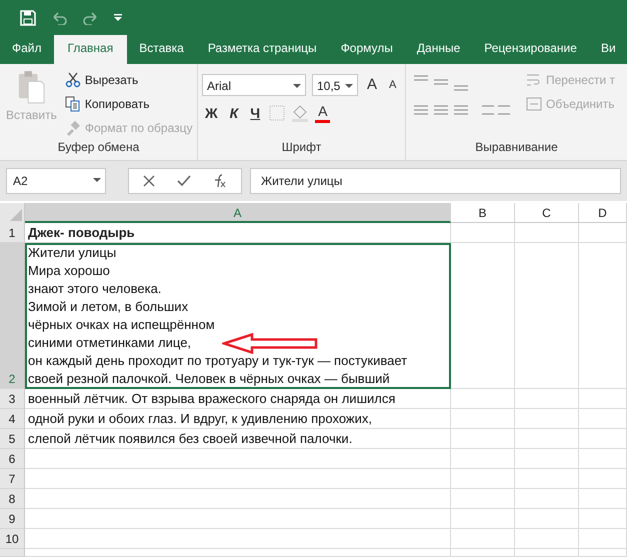 Image resolution: width=627 pixels, height=557 pixels. What do you see at coordinates (98, 148) in the screenshot?
I see `group-label: Буфер обмена` at bounding box center [98, 148].